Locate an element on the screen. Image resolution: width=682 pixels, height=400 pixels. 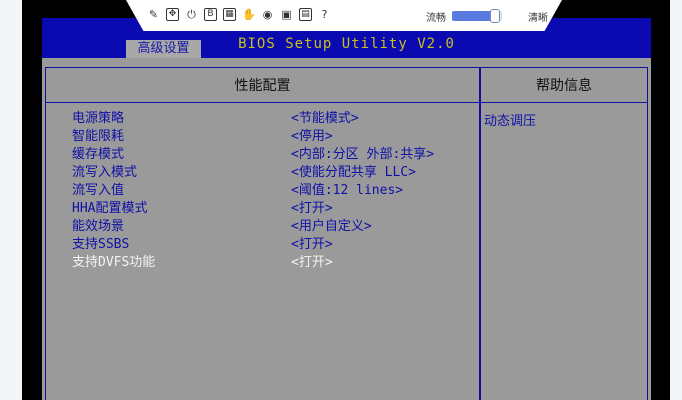
power-icon: ⏻ is located at coordinates (191, 14).